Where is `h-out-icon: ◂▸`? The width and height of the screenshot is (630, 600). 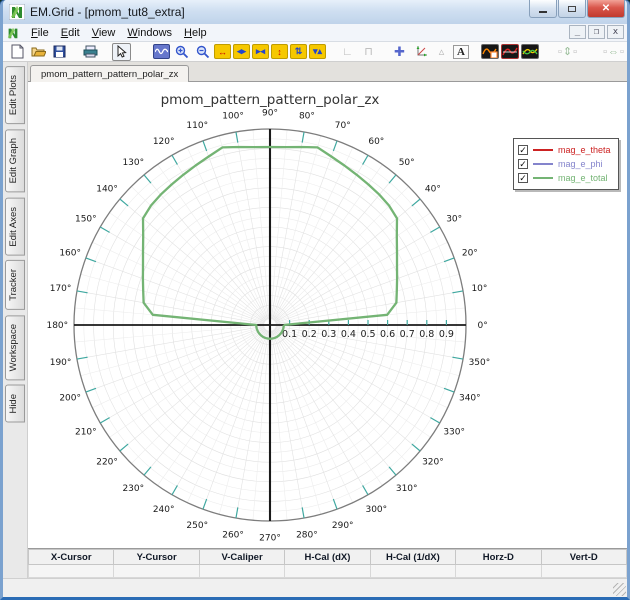 h-out-icon: ◂▸ is located at coordinates (241, 51).